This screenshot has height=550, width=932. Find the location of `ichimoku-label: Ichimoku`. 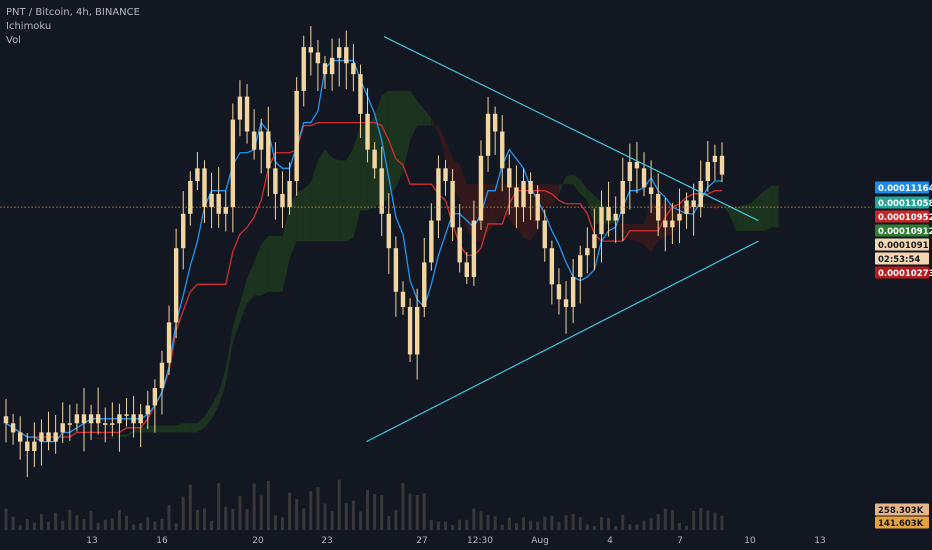

ichimoku-label: Ichimoku is located at coordinates (73, 27).